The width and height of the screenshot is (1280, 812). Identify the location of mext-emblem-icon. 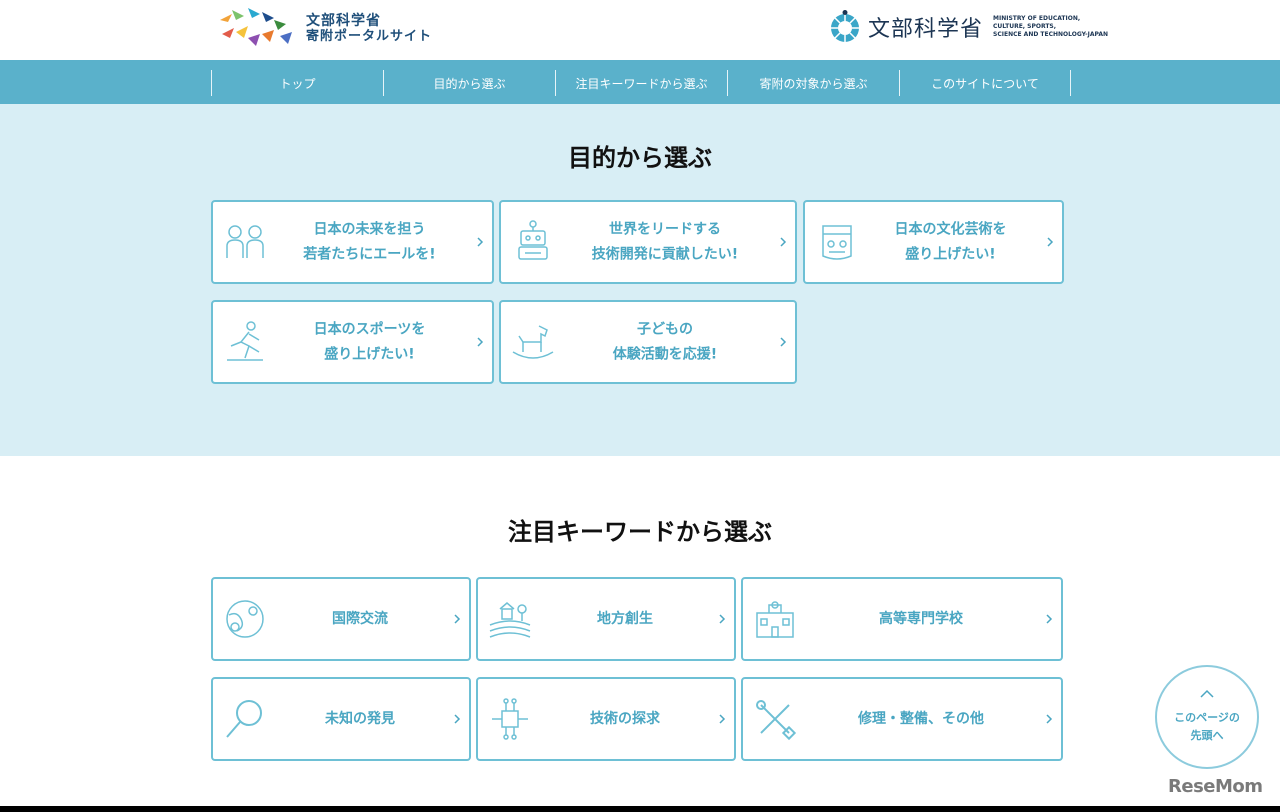
(845, 26).